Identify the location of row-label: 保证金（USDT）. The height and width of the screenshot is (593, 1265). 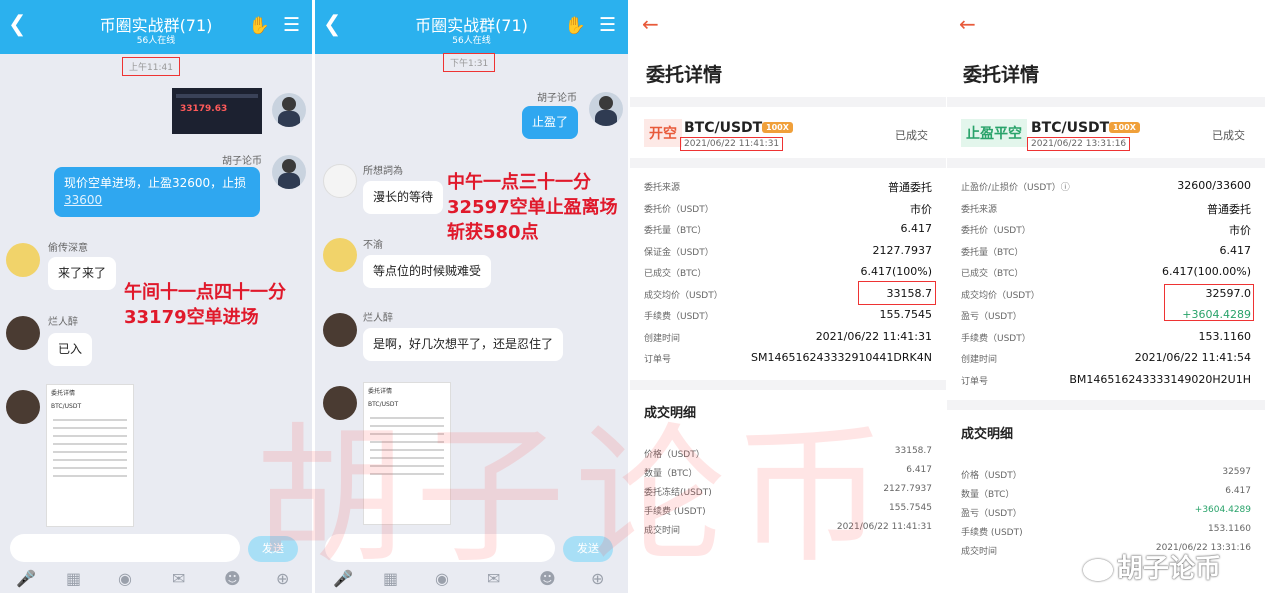
(679, 252).